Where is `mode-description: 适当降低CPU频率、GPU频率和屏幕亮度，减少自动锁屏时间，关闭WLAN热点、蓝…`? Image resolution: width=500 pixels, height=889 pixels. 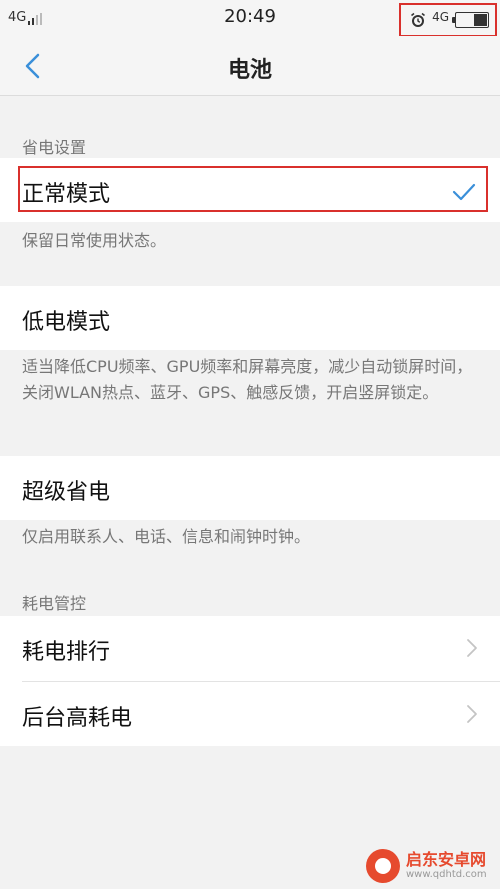 mode-description: 适当降低CPU频率、GPU频率和屏幕亮度，减少自动锁屏时间，关闭WLAN热点、蓝… is located at coordinates (247, 379).